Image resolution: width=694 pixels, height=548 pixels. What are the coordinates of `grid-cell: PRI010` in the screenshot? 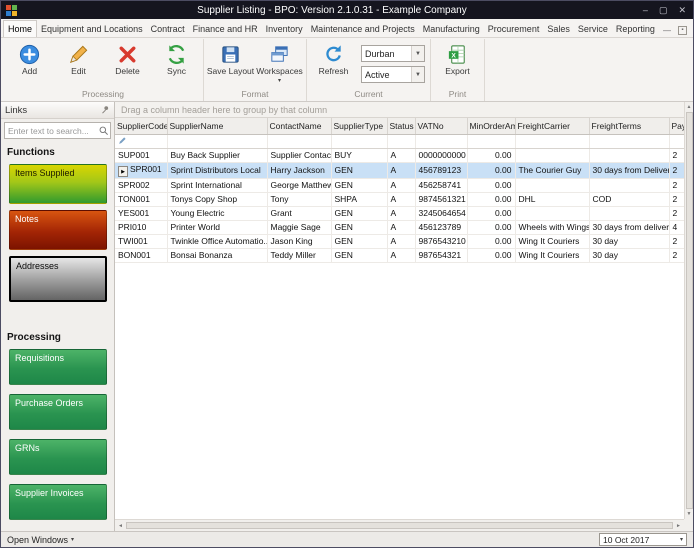 It's located at (141, 227).